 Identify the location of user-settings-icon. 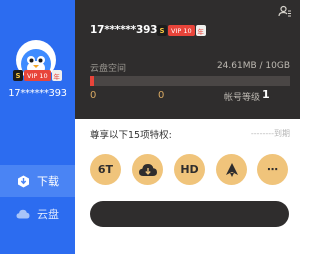
(285, 10).